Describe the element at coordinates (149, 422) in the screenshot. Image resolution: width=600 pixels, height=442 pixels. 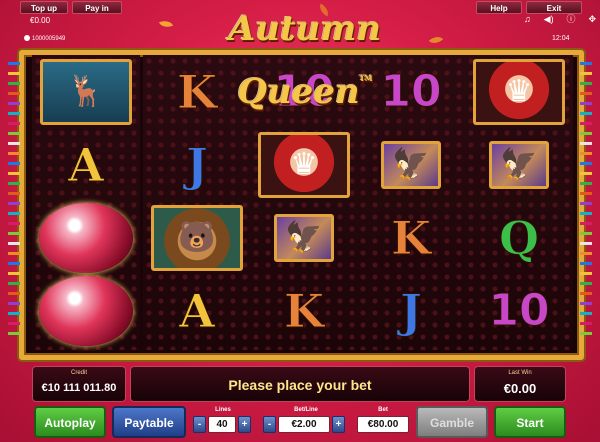
I see `paytable-button: Paytable` at that location.